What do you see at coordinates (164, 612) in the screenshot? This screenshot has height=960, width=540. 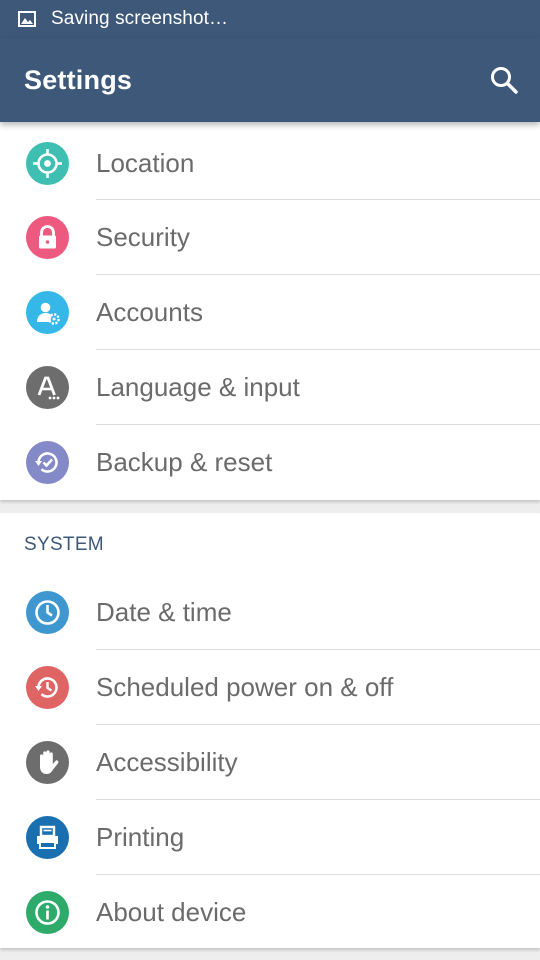 I see `settings-item-label: Date & time` at bounding box center [164, 612].